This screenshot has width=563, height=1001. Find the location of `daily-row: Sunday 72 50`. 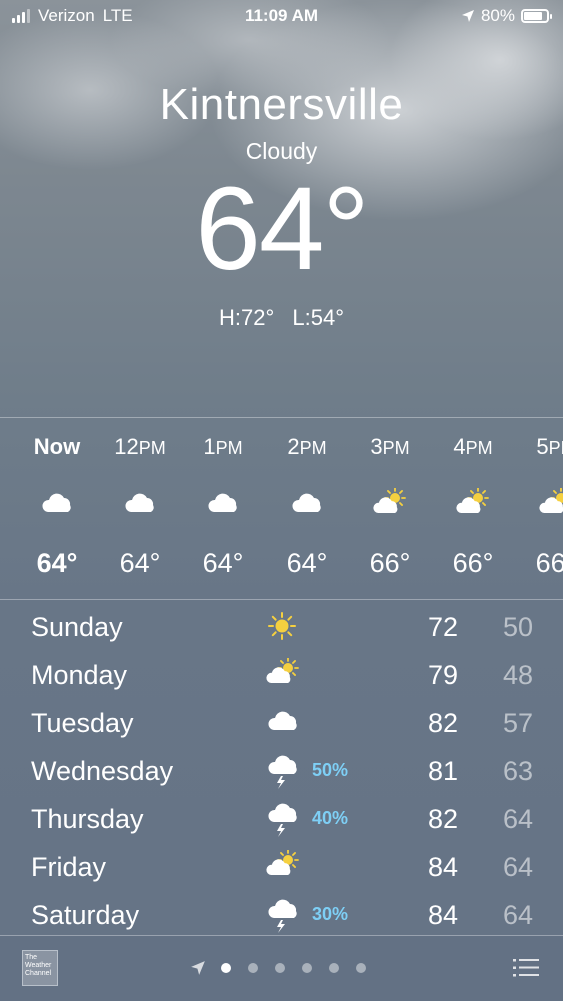

daily-row: Sunday 72 50 is located at coordinates (281, 628).